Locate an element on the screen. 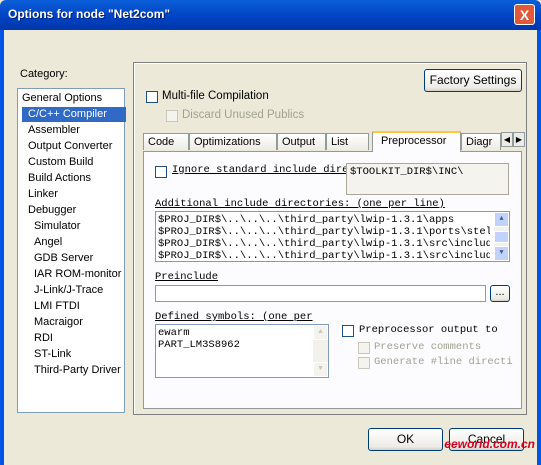 Image resolution: width=541 pixels, height=465 pixels. discard-unused-label: Discard Unused Publics is located at coordinates (243, 115).